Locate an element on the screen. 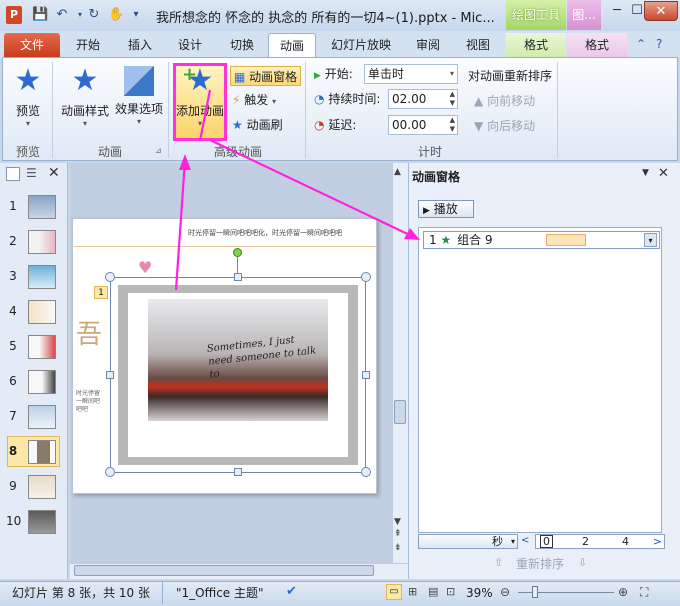 The image size is (680, 606). arrow-head is located at coordinates (185, 162).